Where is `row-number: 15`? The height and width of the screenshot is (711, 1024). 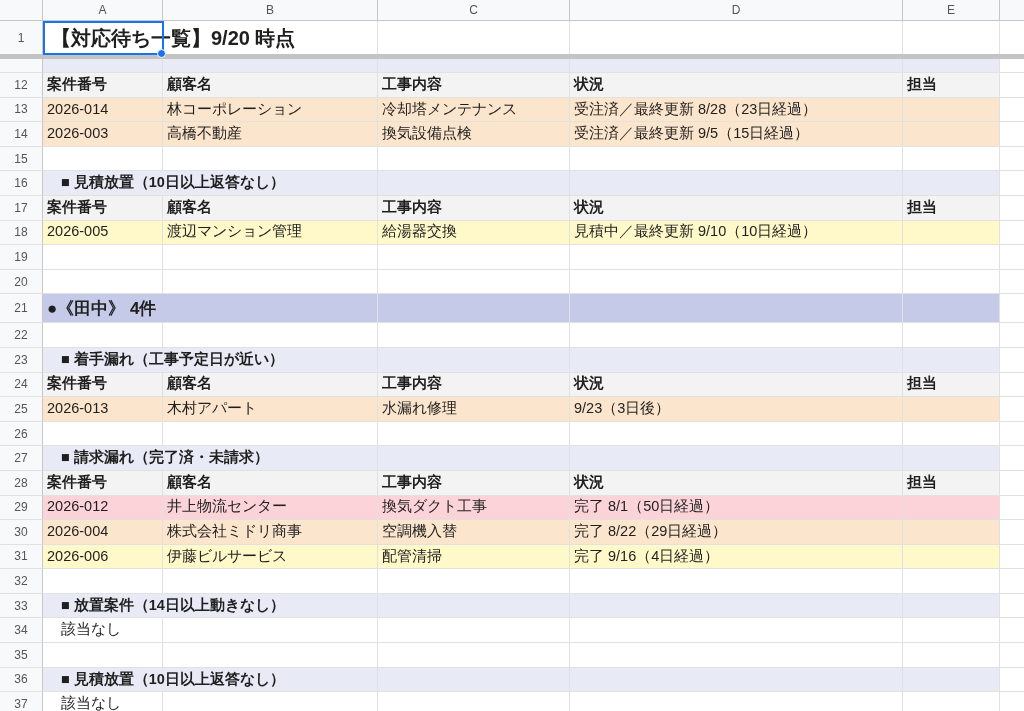 row-number: 15 is located at coordinates (21, 159).